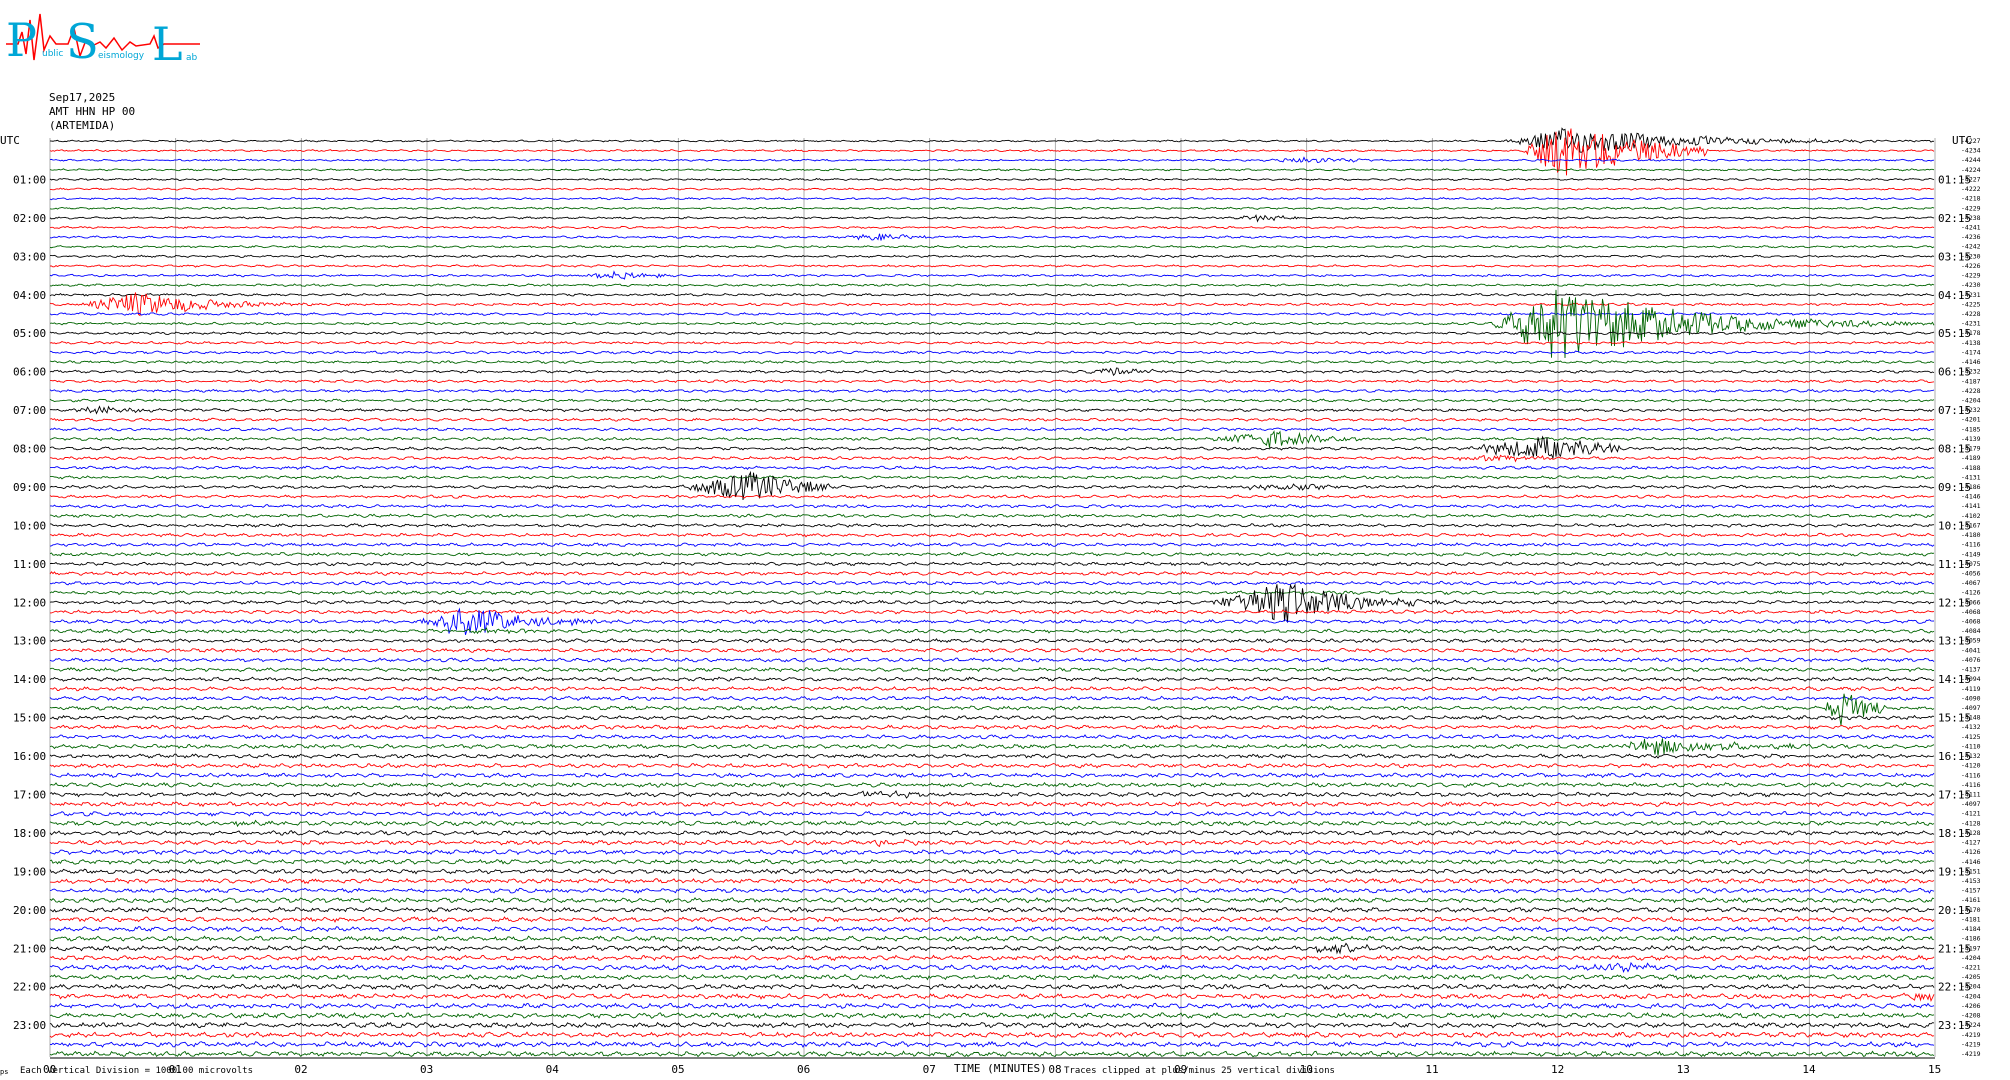 The width and height of the screenshot is (2010, 1080). What do you see at coordinates (1971, 1006) in the screenshot?
I see `trace-offset-value: -4206` at bounding box center [1971, 1006].